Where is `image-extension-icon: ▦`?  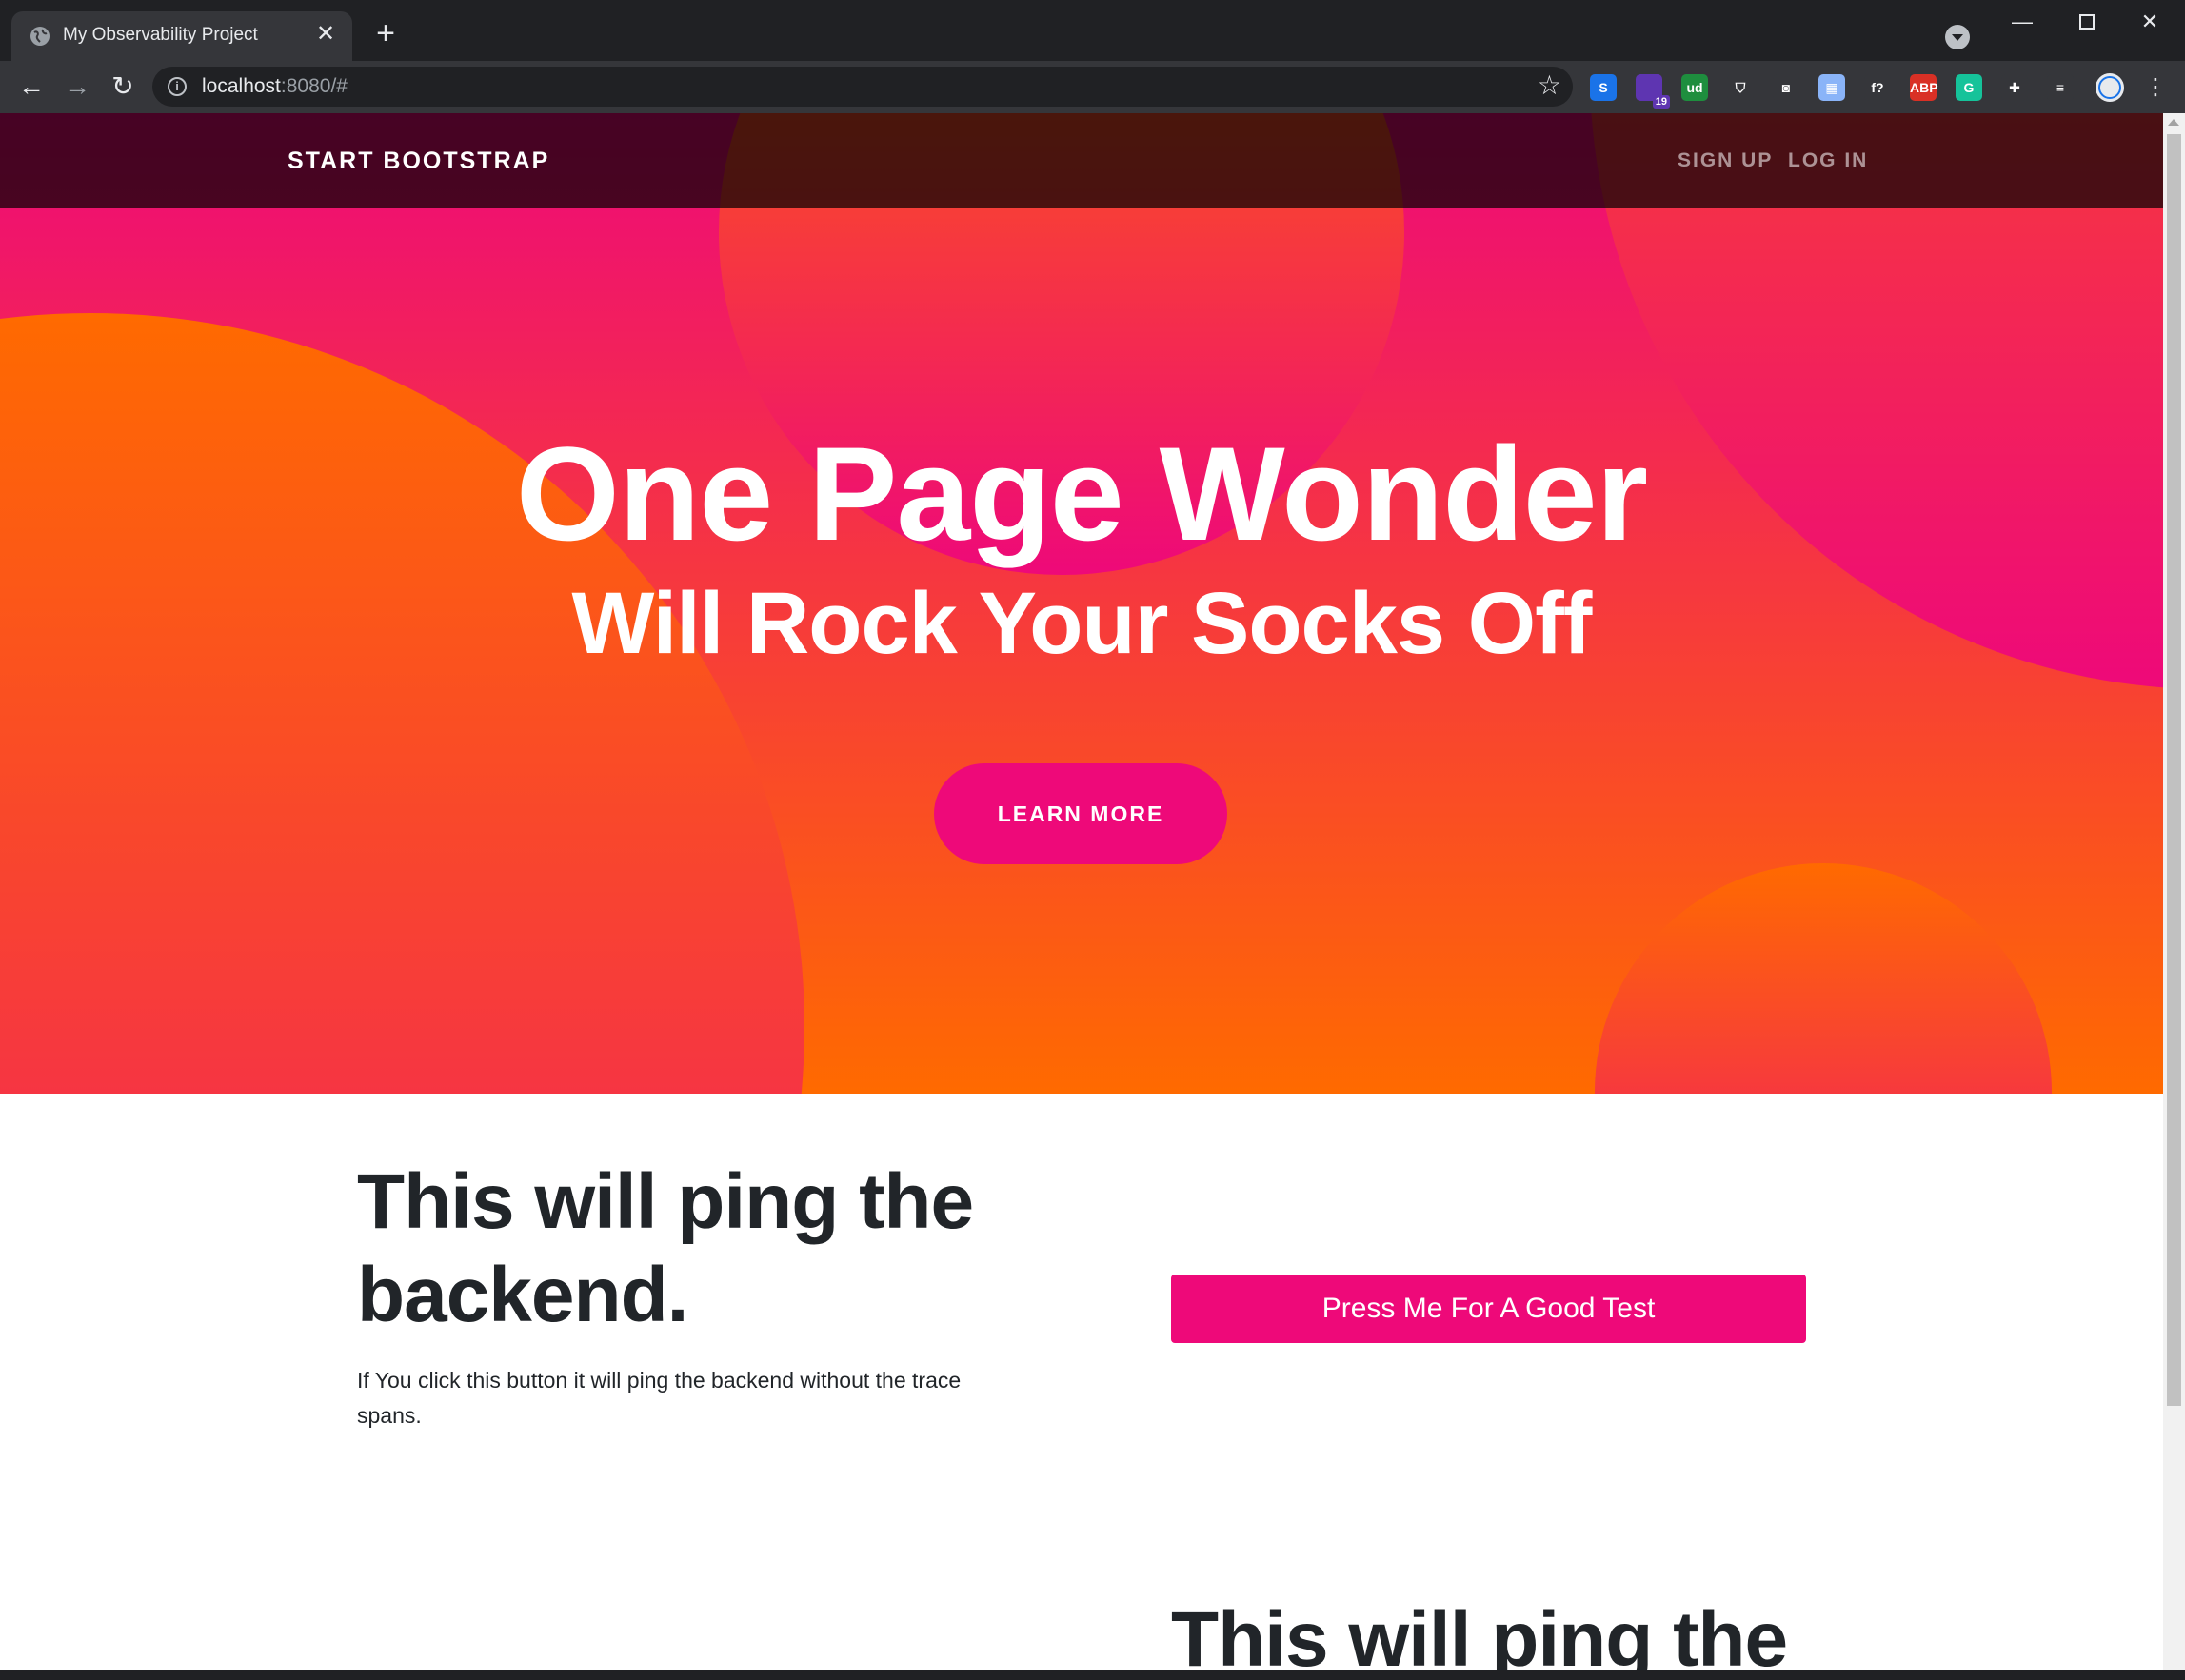 image-extension-icon: ▦ is located at coordinates (1832, 88).